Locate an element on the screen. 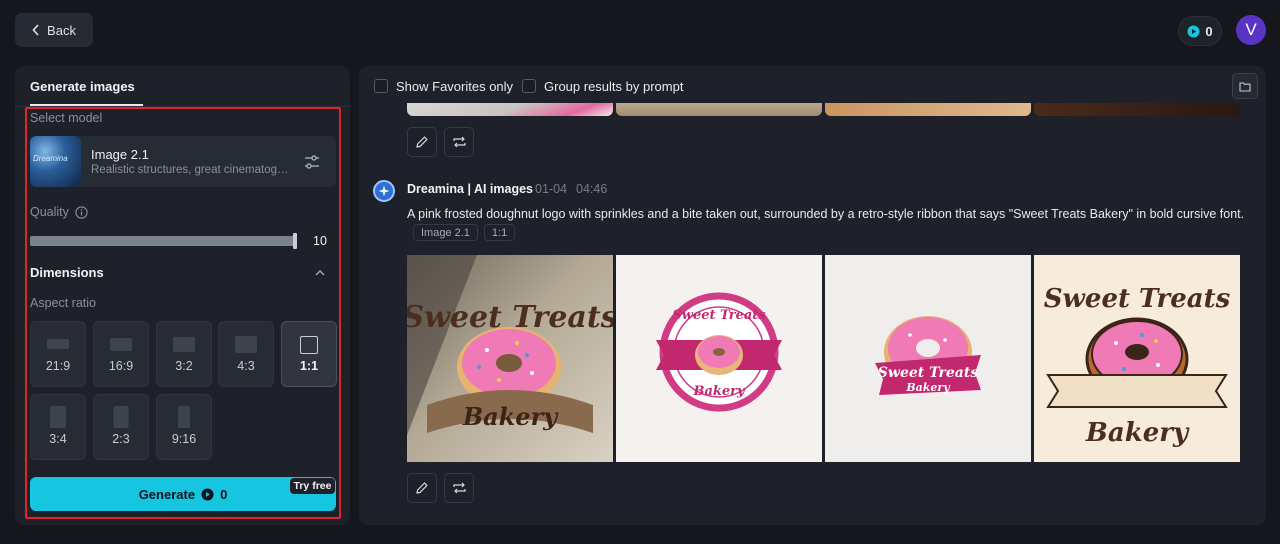 This screenshot has height=544, width=1280. try-free-badge: Try free is located at coordinates (312, 486).